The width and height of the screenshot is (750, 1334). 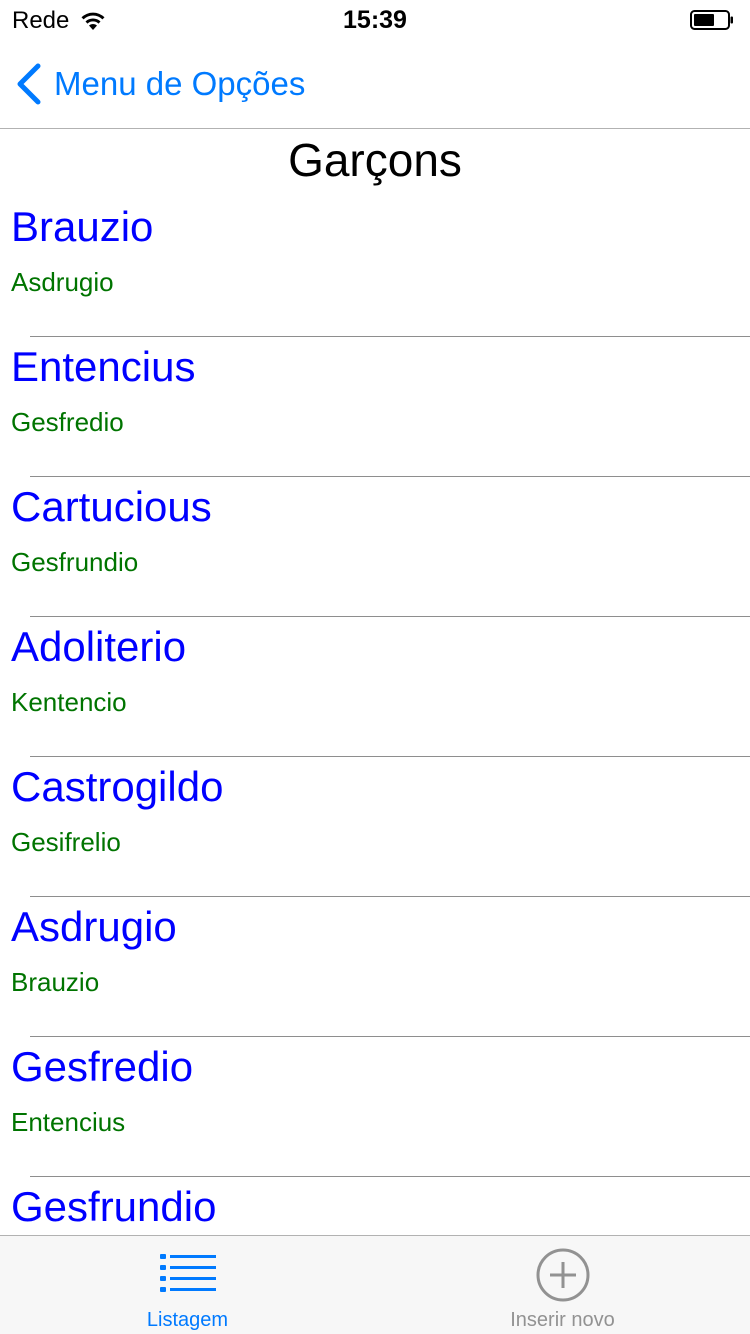 What do you see at coordinates (375, 687) in the screenshot?
I see `list-item: Adoliterio Kentencio` at bounding box center [375, 687].